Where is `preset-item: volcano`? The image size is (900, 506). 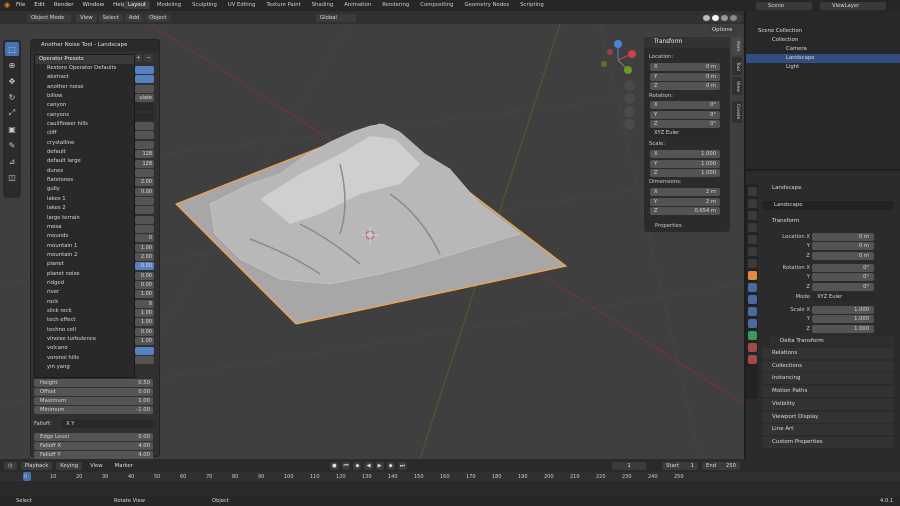 preset-item: volcano is located at coordinates (84, 348).